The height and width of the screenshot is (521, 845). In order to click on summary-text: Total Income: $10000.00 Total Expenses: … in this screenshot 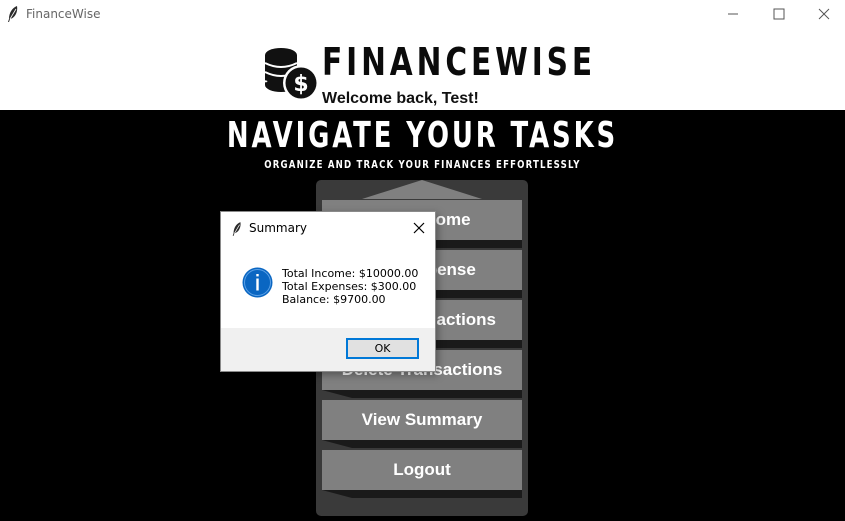, I will do `click(350, 286)`.